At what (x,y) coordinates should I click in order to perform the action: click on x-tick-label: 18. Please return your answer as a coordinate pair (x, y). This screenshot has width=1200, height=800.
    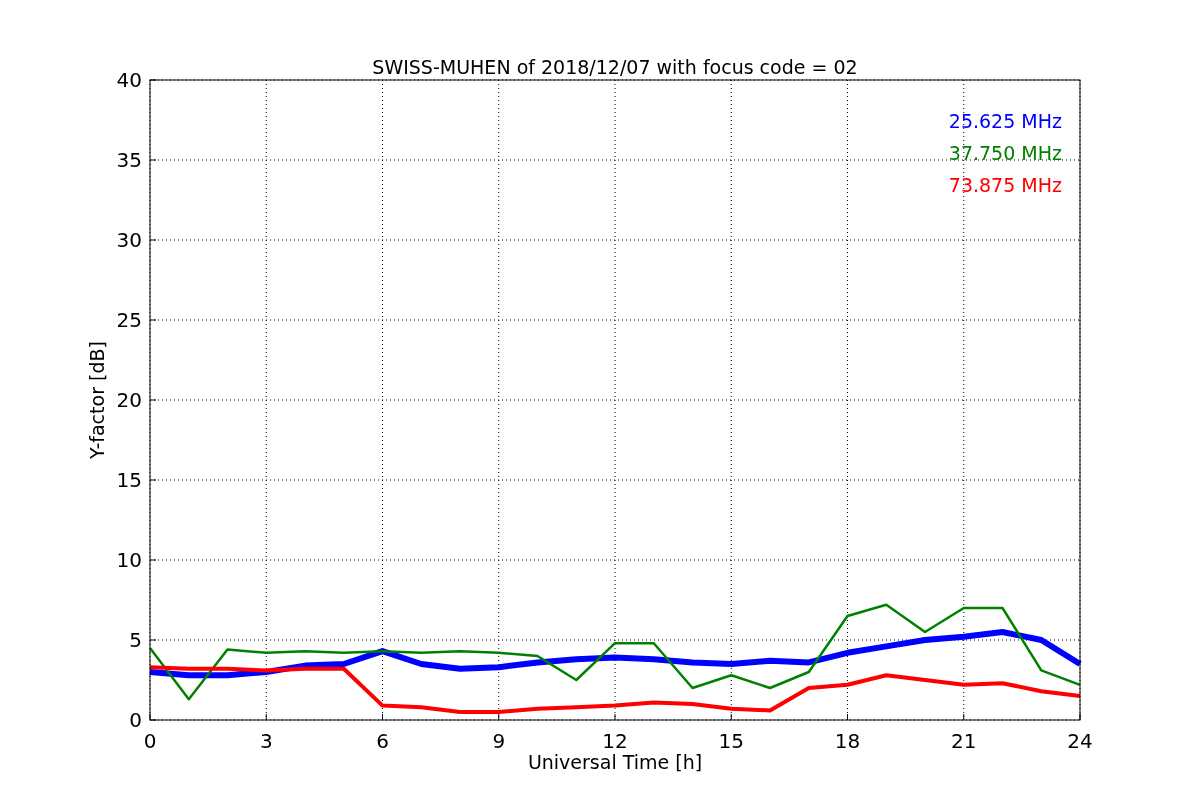
    Looking at the image, I should click on (847, 741).